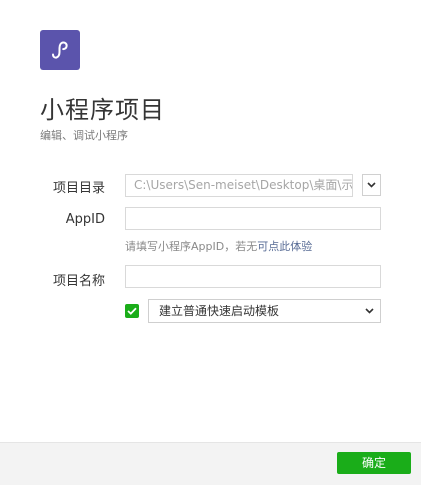  Describe the element at coordinates (84, 135) in the screenshot. I see `page-subtitle: 编辑、调试小程序` at that location.